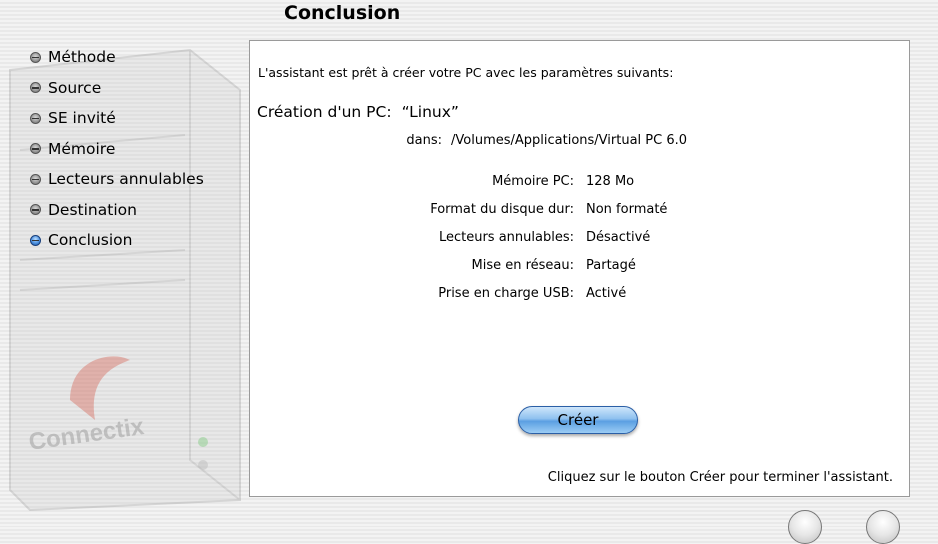 This screenshot has height=544, width=938. Describe the element at coordinates (502, 209) in the screenshot. I see `param-label: Format du disque dur:` at that location.